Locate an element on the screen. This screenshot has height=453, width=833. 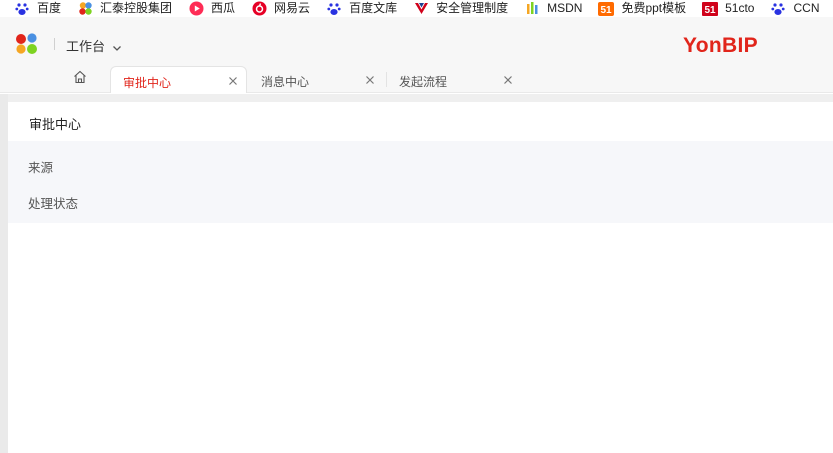
xigua-play-icon is located at coordinates (196, 9).